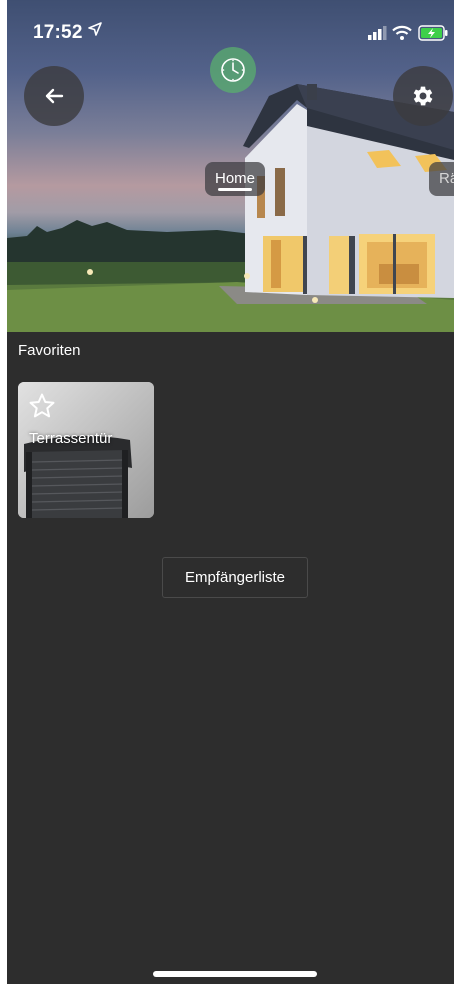 The image size is (454, 984). Describe the element at coordinates (235, 974) in the screenshot. I see `home-indicator` at that location.